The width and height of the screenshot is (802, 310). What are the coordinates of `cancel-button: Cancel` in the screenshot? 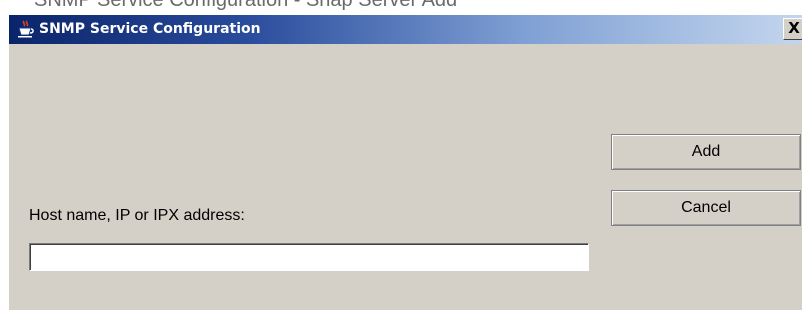 It's located at (706, 208).